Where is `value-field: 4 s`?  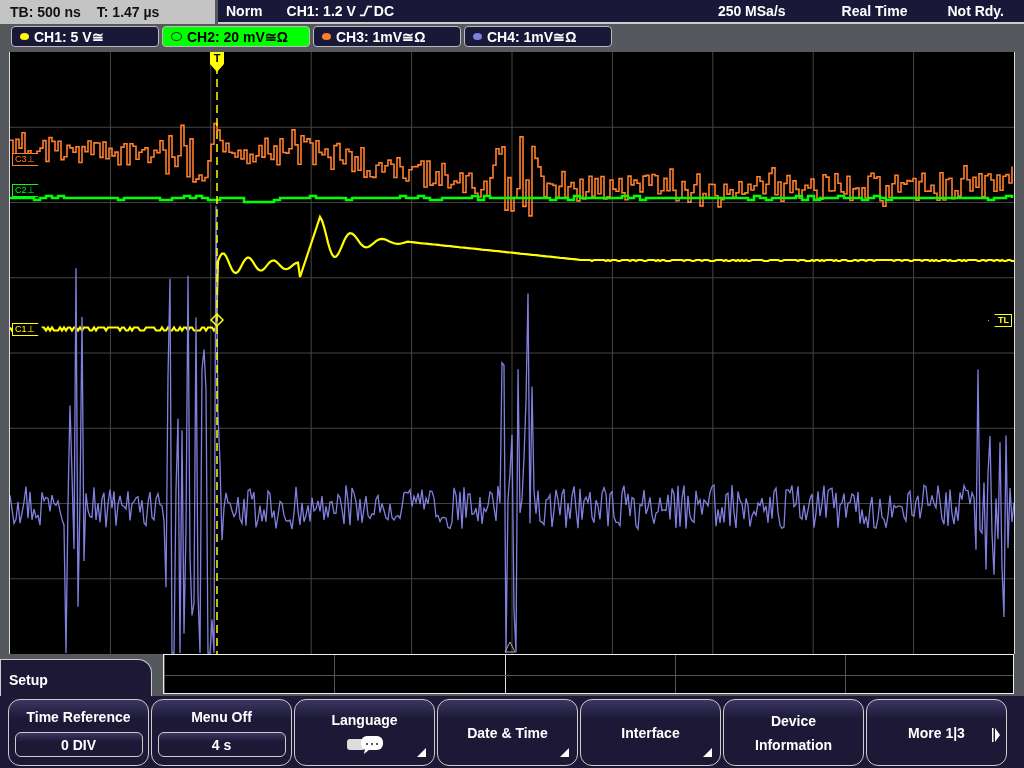 value-field: 4 s is located at coordinates (221, 744).